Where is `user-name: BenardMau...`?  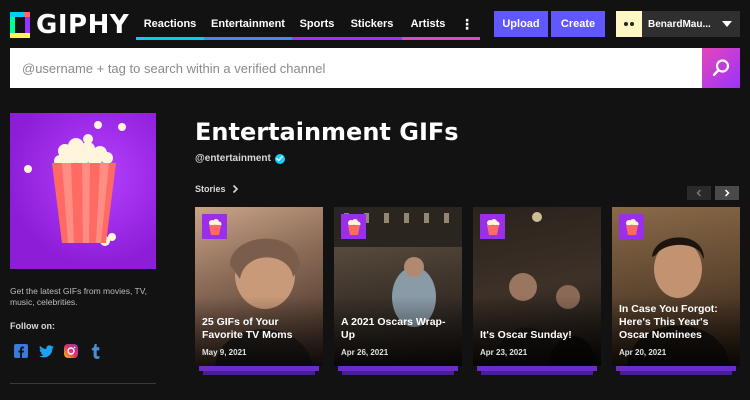 user-name: BenardMau... is located at coordinates (679, 24).